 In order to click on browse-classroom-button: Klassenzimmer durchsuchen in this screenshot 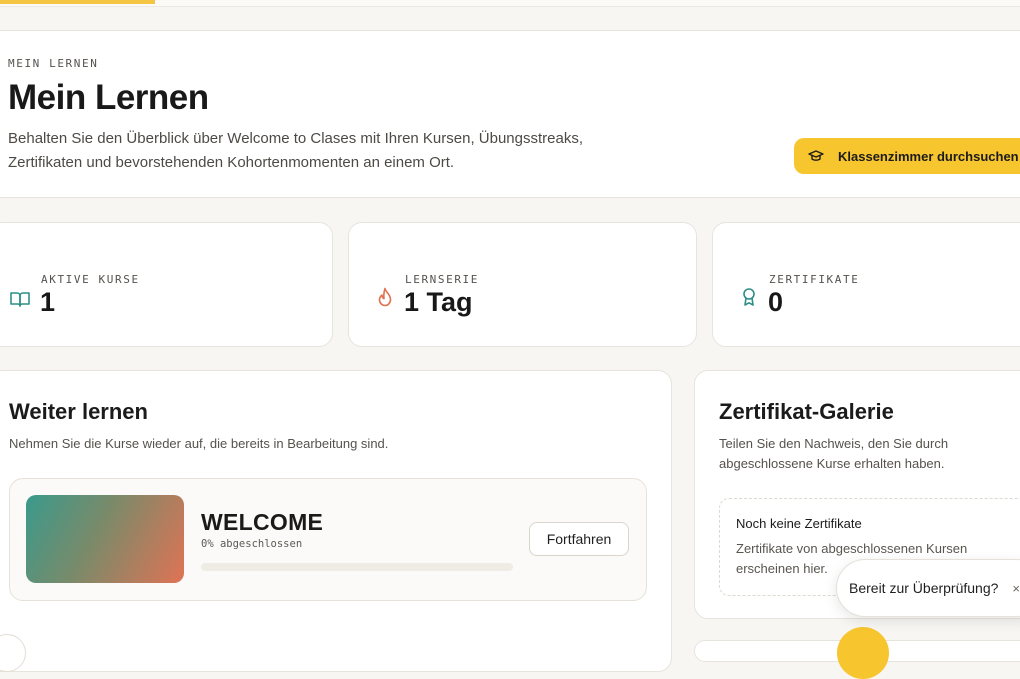, I will do `click(907, 156)`.